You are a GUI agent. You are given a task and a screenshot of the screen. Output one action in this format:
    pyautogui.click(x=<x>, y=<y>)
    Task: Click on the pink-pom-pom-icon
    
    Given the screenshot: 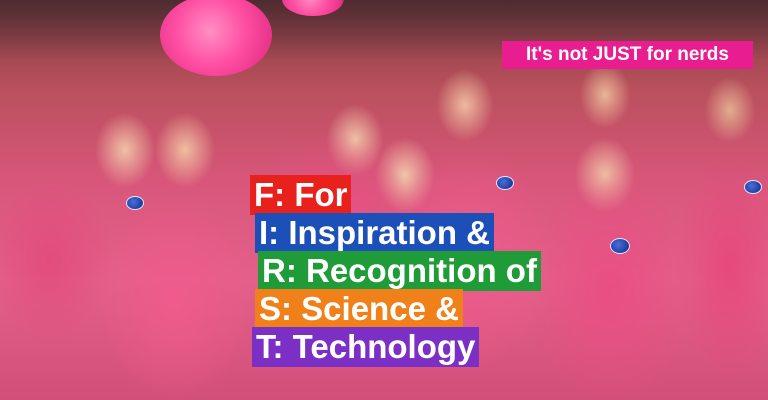 What is the action you would take?
    pyautogui.click(x=216, y=38)
    